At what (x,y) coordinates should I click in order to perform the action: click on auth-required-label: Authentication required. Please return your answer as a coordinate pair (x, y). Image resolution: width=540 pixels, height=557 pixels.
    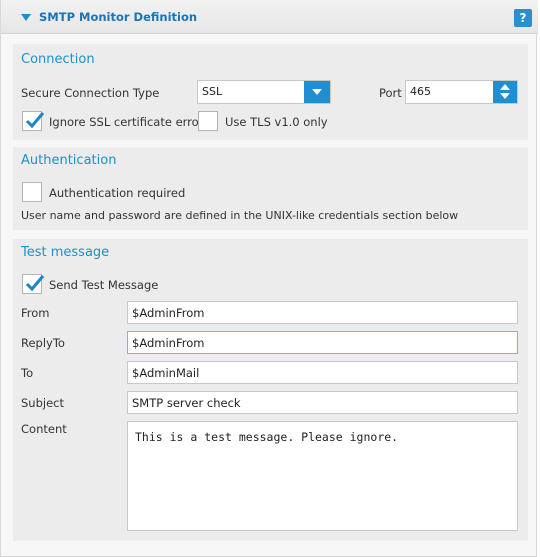
    Looking at the image, I should click on (117, 193).